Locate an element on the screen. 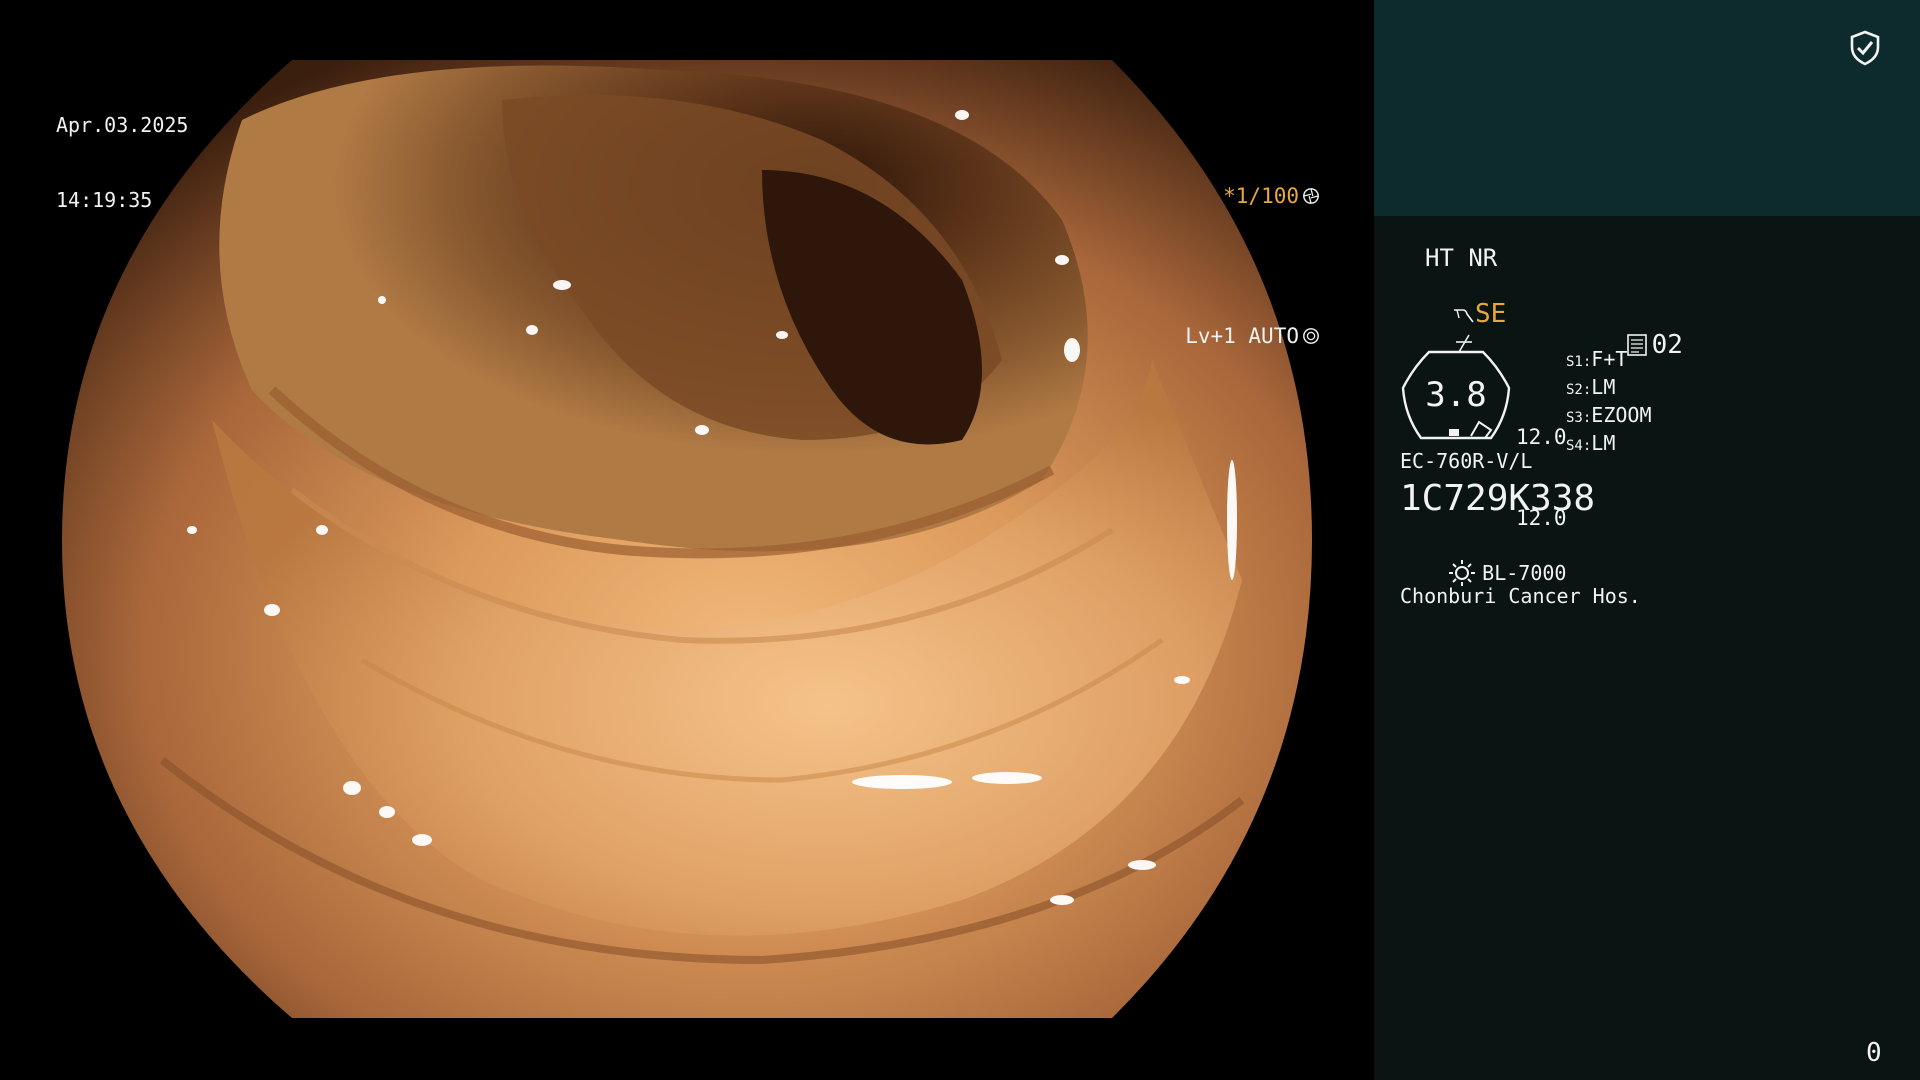 This screenshot has height=1080, width=1920. light-source-label: BL-7000 is located at coordinates (1524, 573).